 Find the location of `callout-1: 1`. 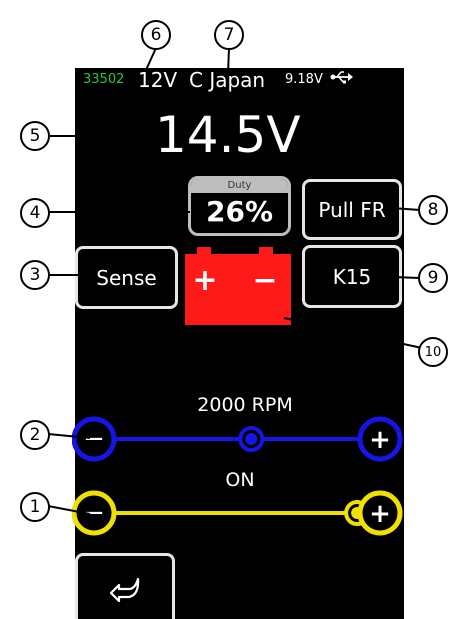

callout-1: 1 is located at coordinates (35, 507).